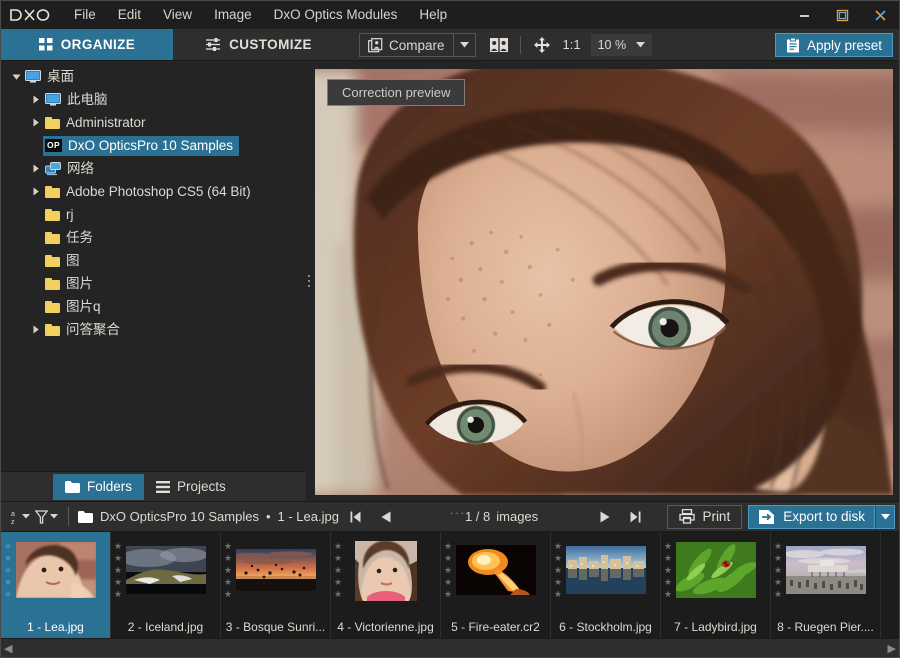 This screenshot has width=900, height=658. Describe the element at coordinates (880, 15) in the screenshot. I see `close-button` at that location.